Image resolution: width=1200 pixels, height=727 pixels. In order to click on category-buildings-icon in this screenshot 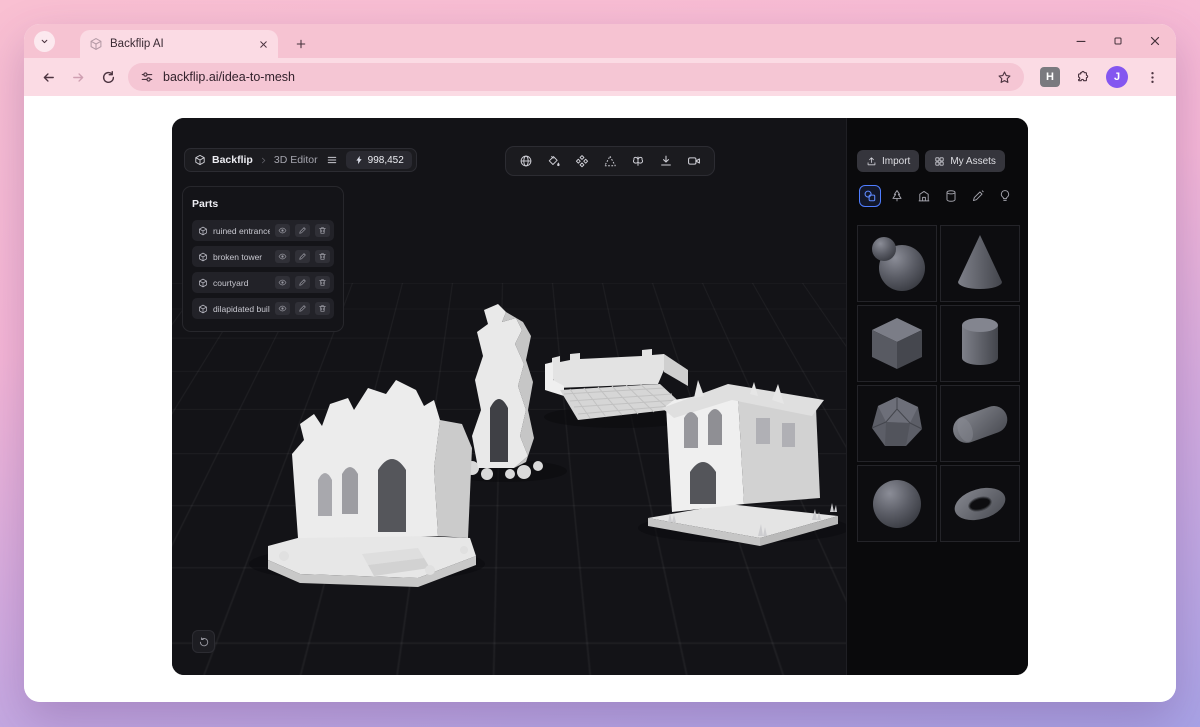, I will do `click(924, 196)`.